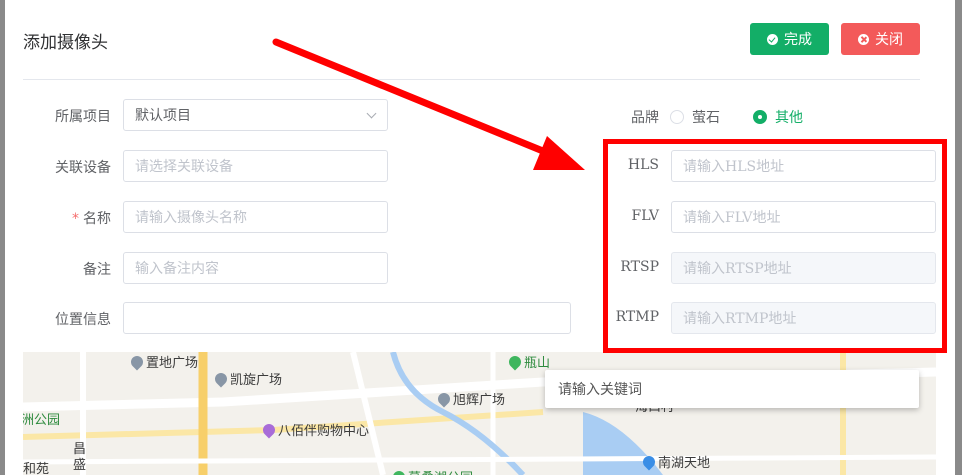 The height and width of the screenshot is (475, 962). What do you see at coordinates (269, 429) in the screenshot?
I see `shopping-pin-icon` at bounding box center [269, 429].